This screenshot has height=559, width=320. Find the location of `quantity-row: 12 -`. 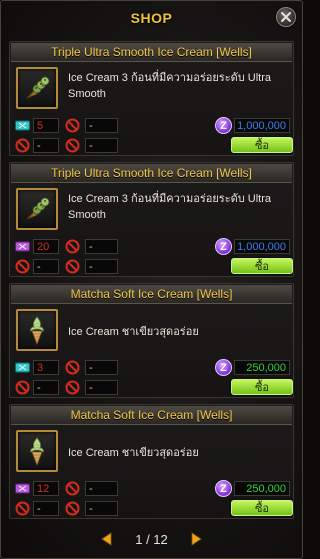

quantity-row: 12 - is located at coordinates (66, 488).